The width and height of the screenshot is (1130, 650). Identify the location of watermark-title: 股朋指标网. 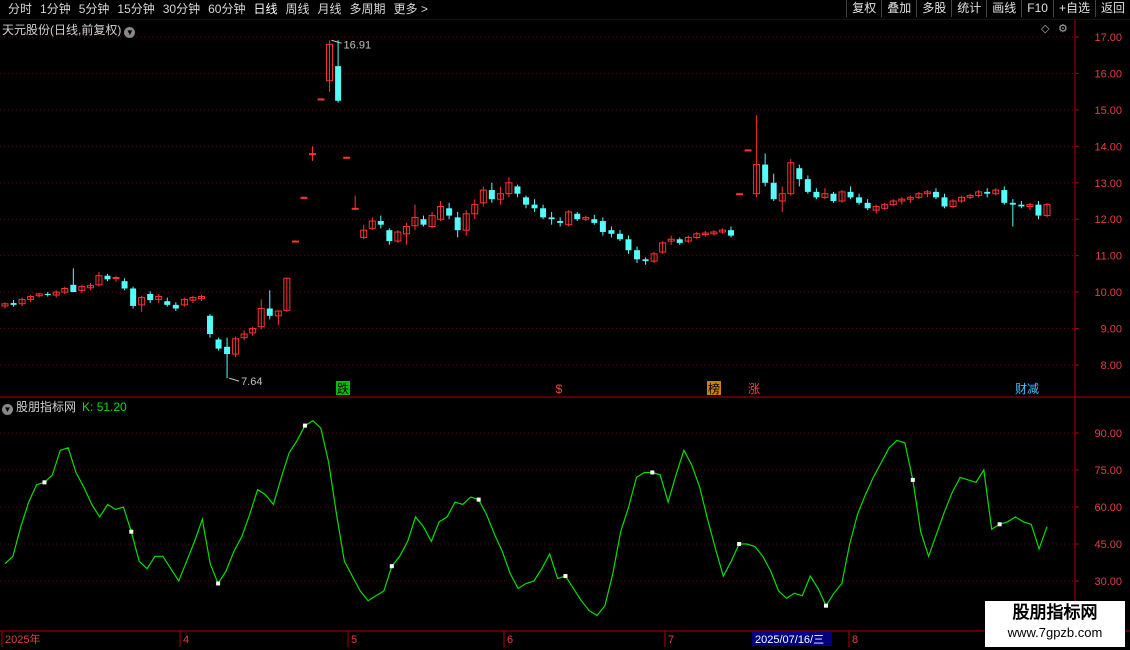
(1055, 612).